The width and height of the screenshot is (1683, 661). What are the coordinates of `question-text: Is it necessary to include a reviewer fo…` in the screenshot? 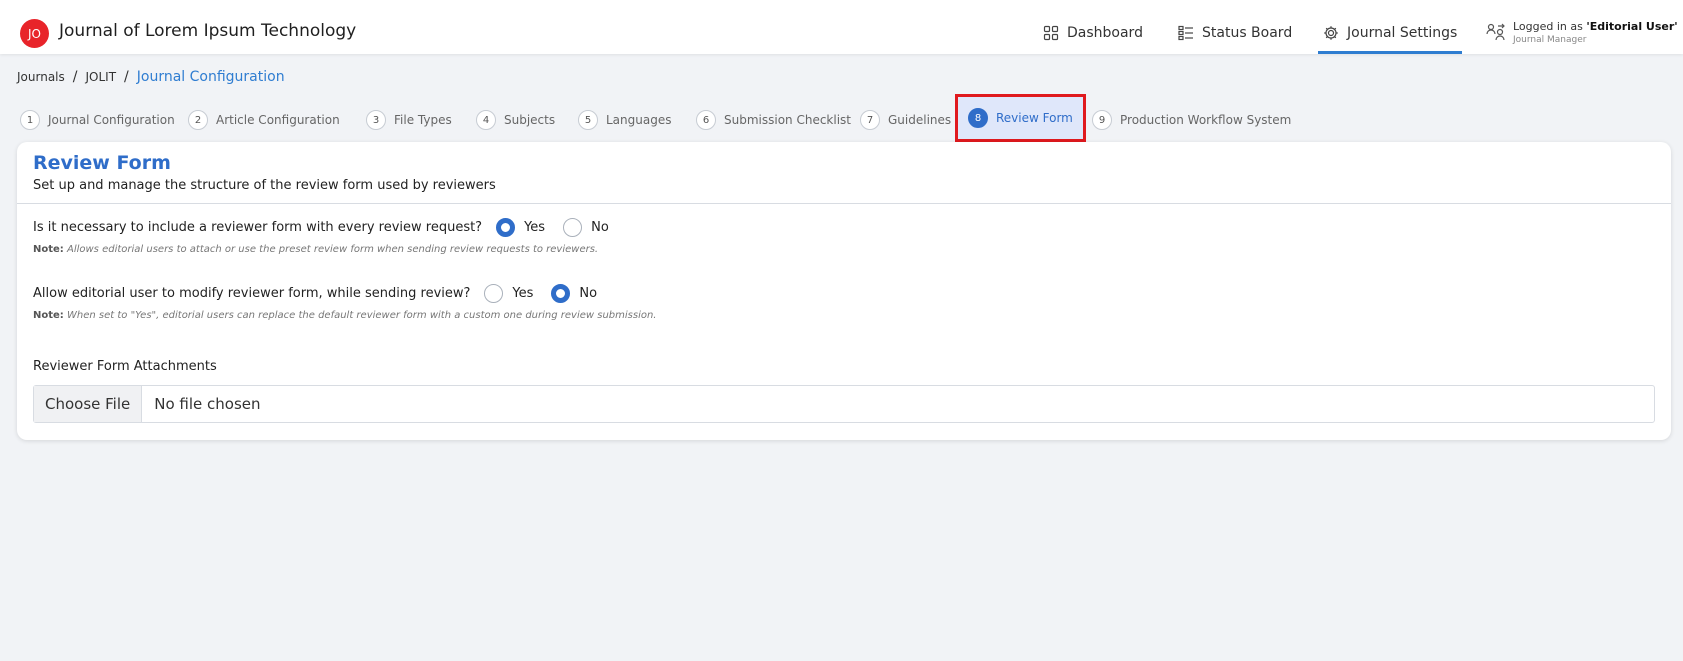 It's located at (258, 227).